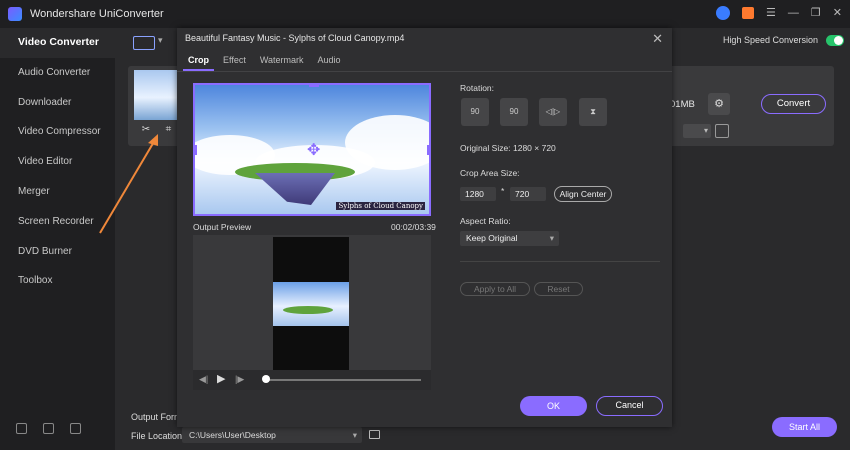 This screenshot has height=450, width=850. What do you see at coordinates (239, 379) in the screenshot?
I see `next-frame-icon: |▶` at bounding box center [239, 379].